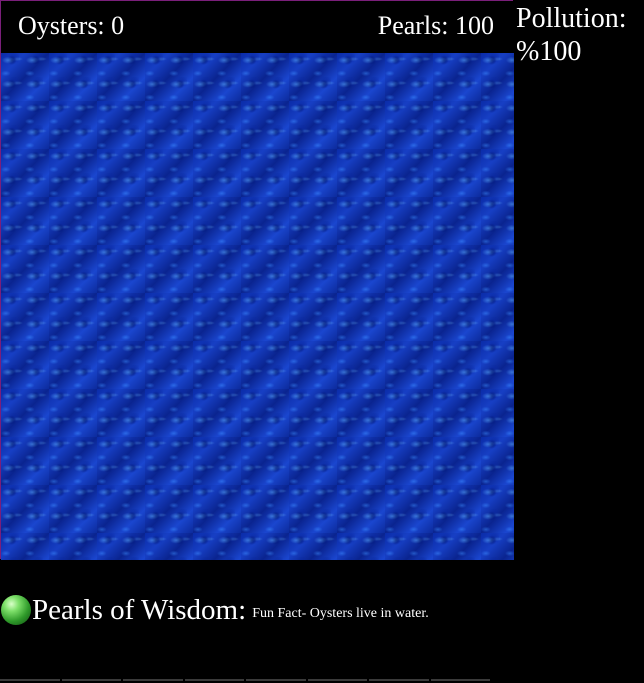 This screenshot has height=683, width=644. What do you see at coordinates (139, 610) in the screenshot?
I see `wisdom-title: Pearls of Wisdom:` at bounding box center [139, 610].